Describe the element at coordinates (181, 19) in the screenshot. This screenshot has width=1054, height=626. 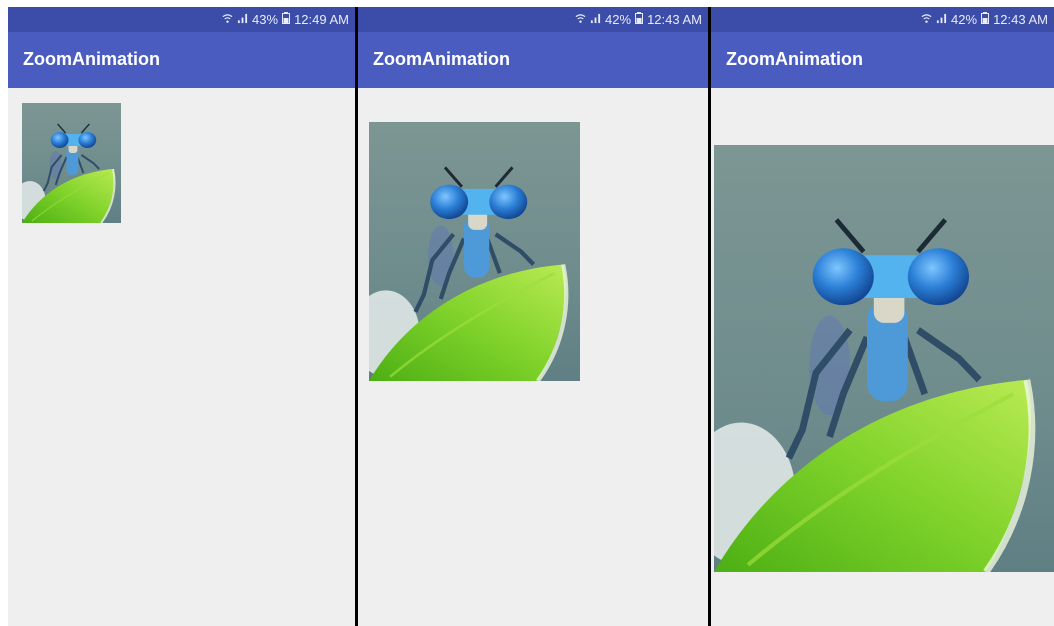
I see `status-bar: 43% 12:49 AM` at that location.